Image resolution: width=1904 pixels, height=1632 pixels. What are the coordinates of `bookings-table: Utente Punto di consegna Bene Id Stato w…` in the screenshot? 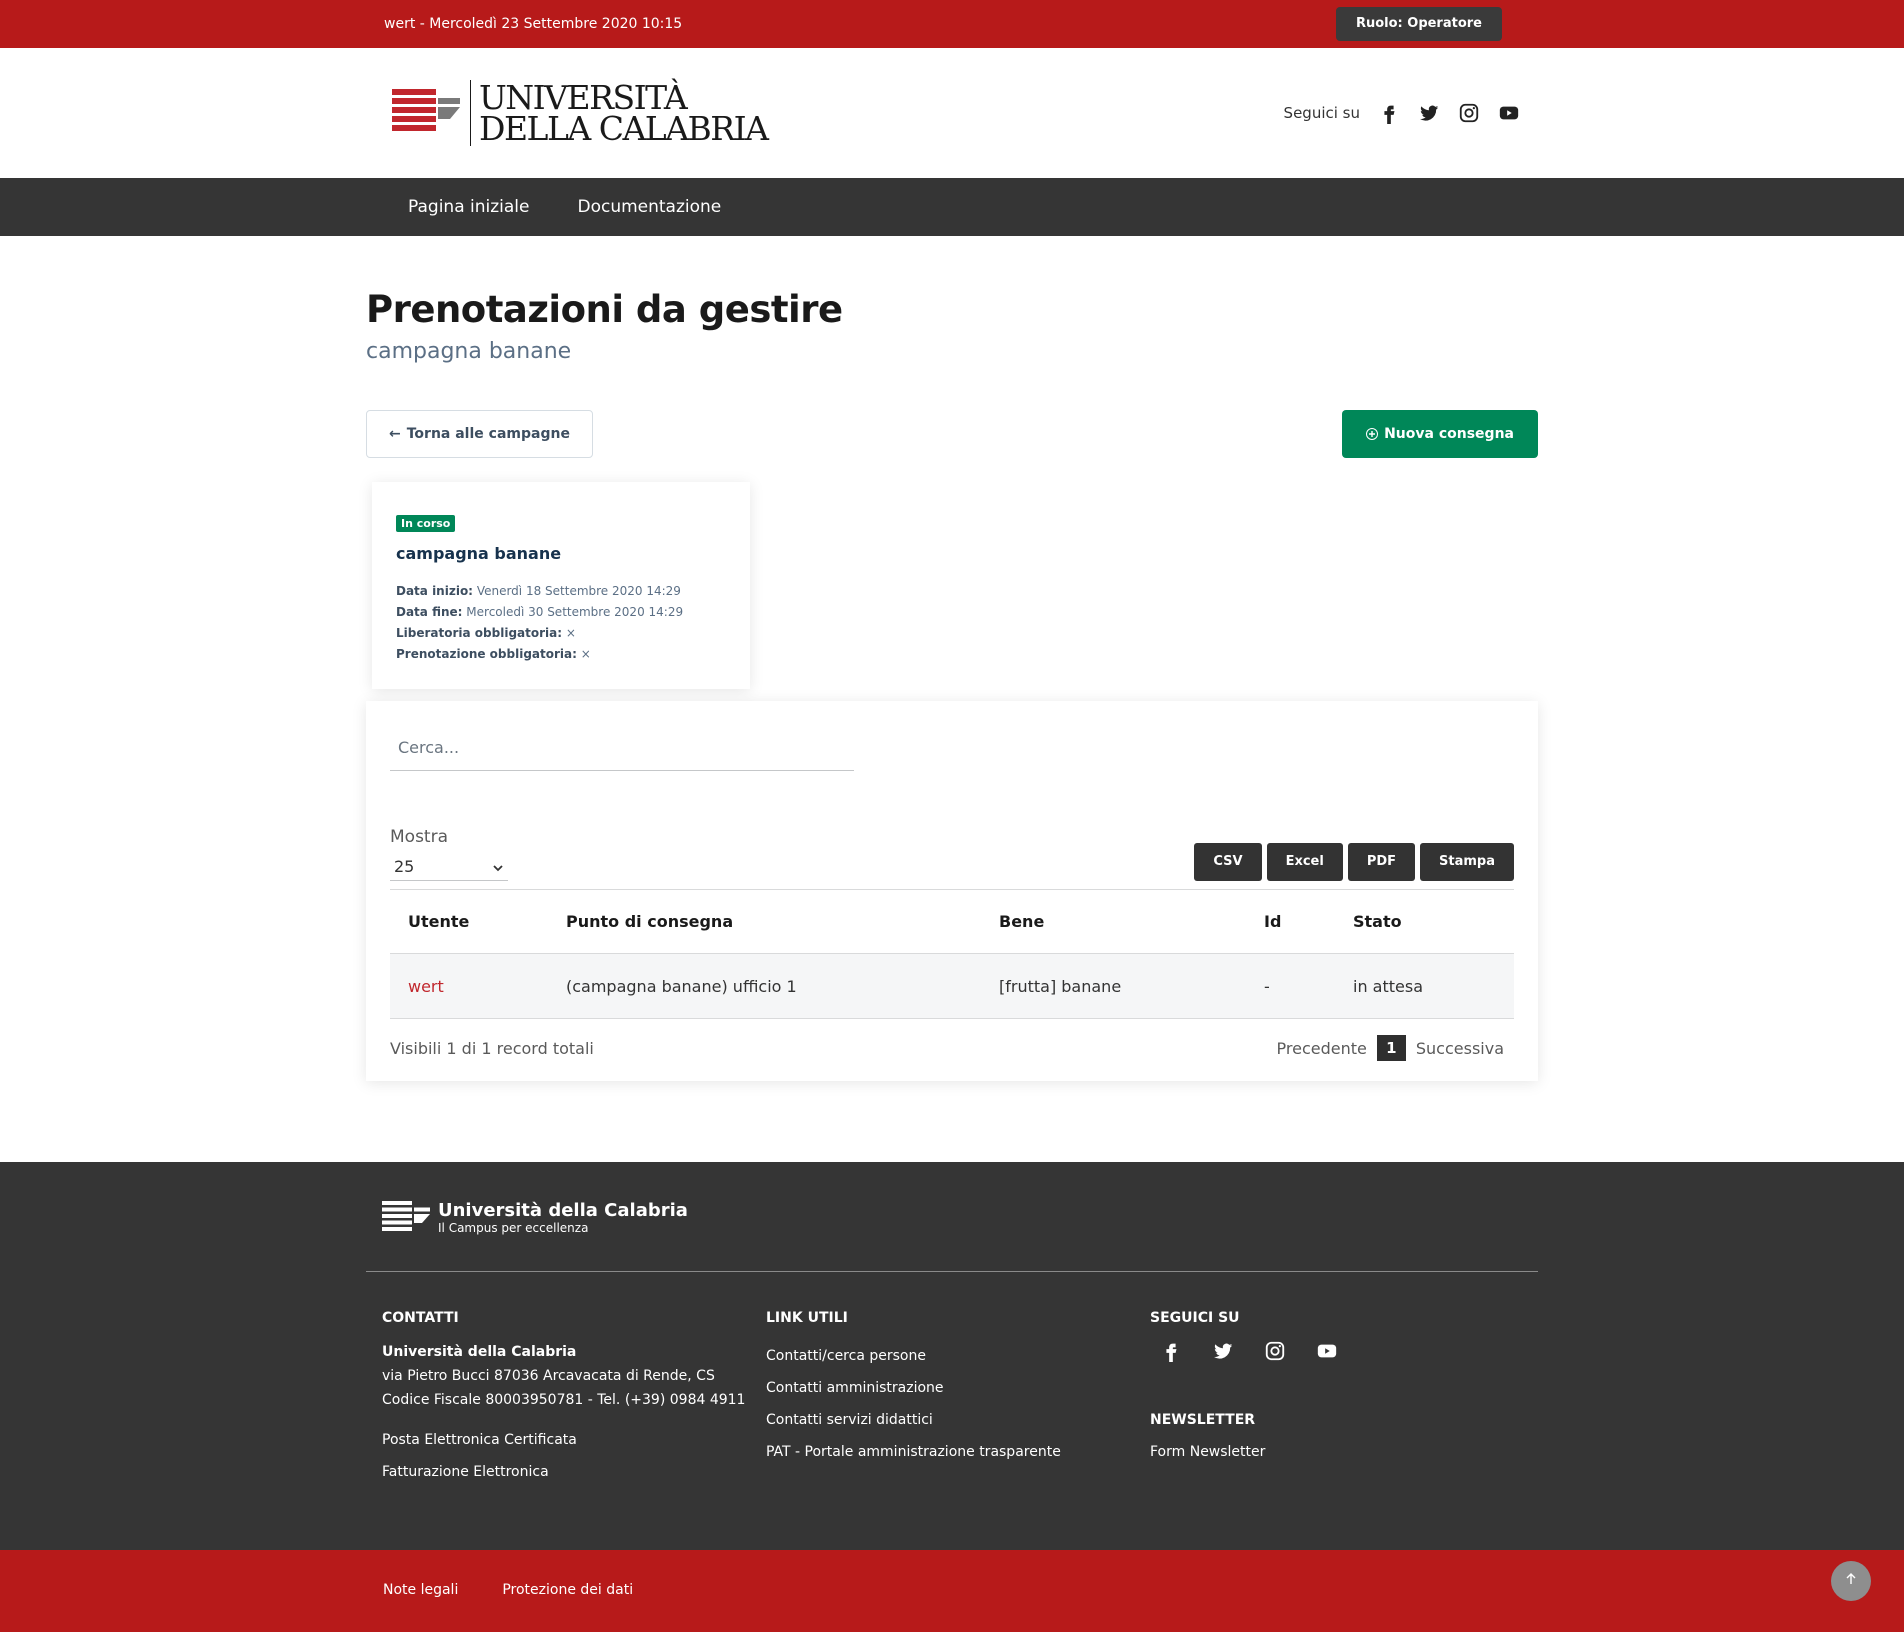 It's located at (952, 954).